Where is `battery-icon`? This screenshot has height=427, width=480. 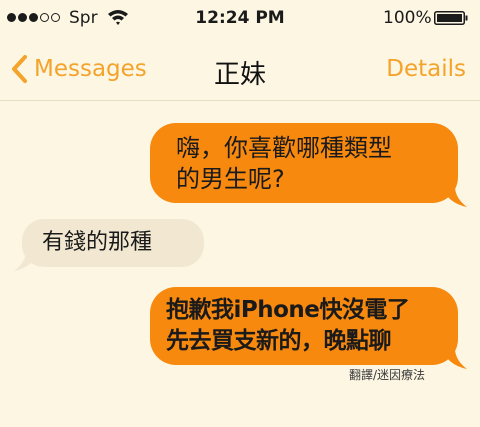 battery-icon is located at coordinates (451, 18).